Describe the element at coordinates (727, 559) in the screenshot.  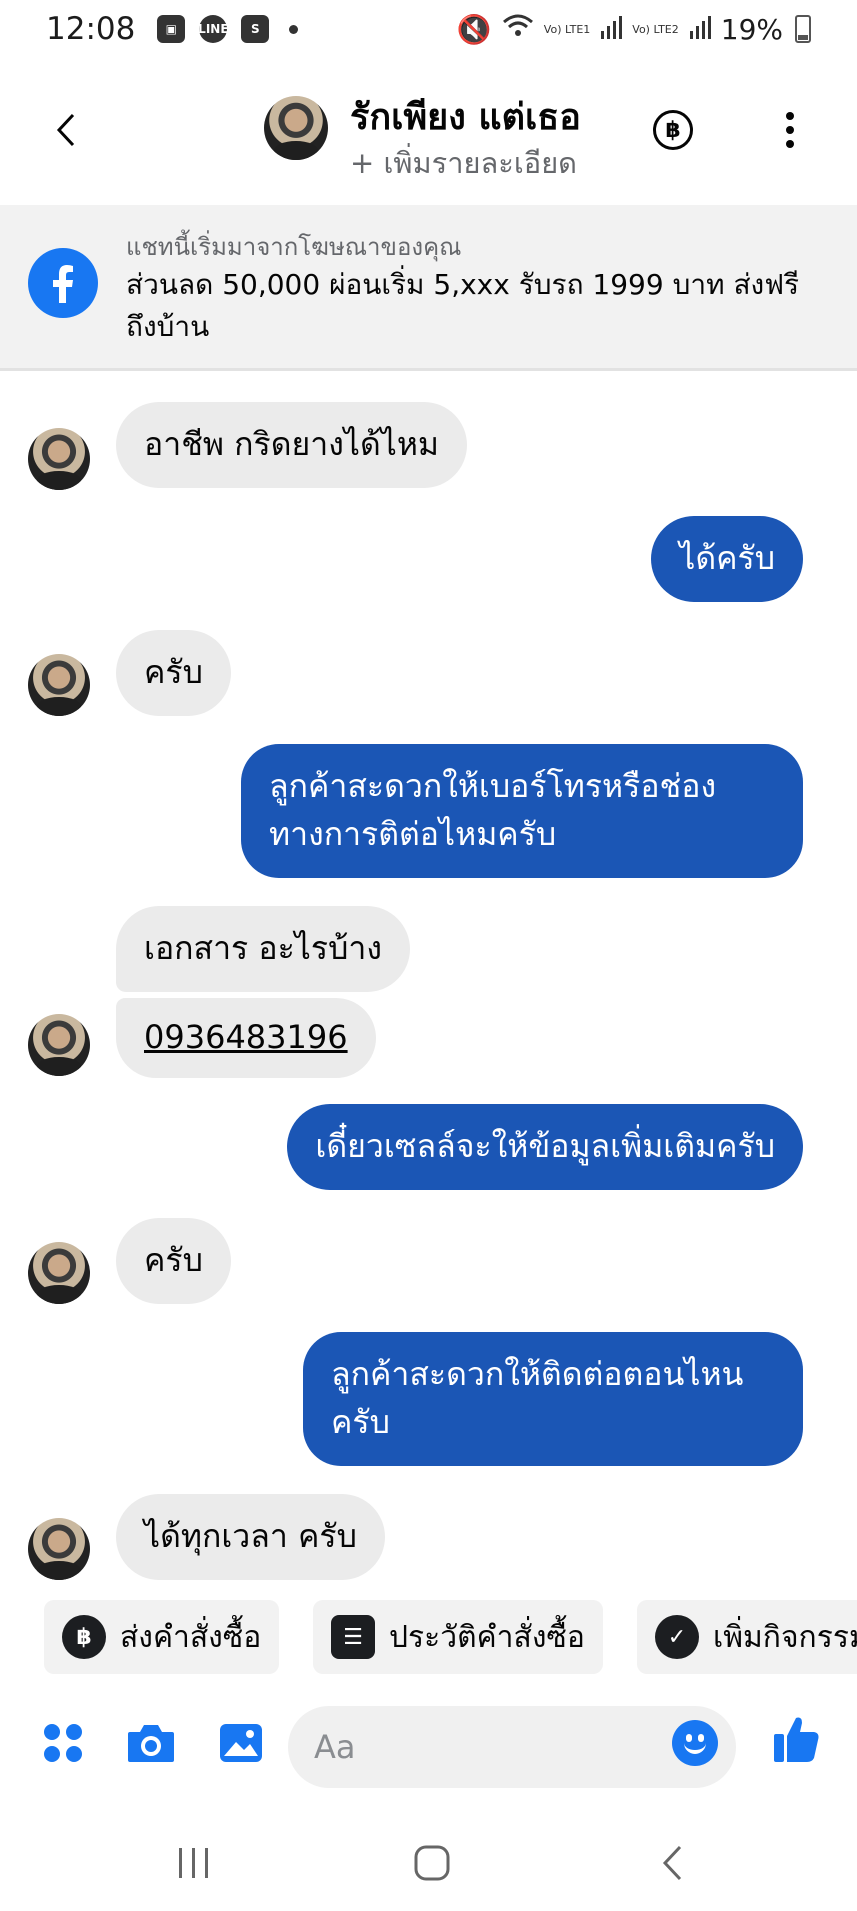
I see `message-outgoing: ได้ครับ` at that location.